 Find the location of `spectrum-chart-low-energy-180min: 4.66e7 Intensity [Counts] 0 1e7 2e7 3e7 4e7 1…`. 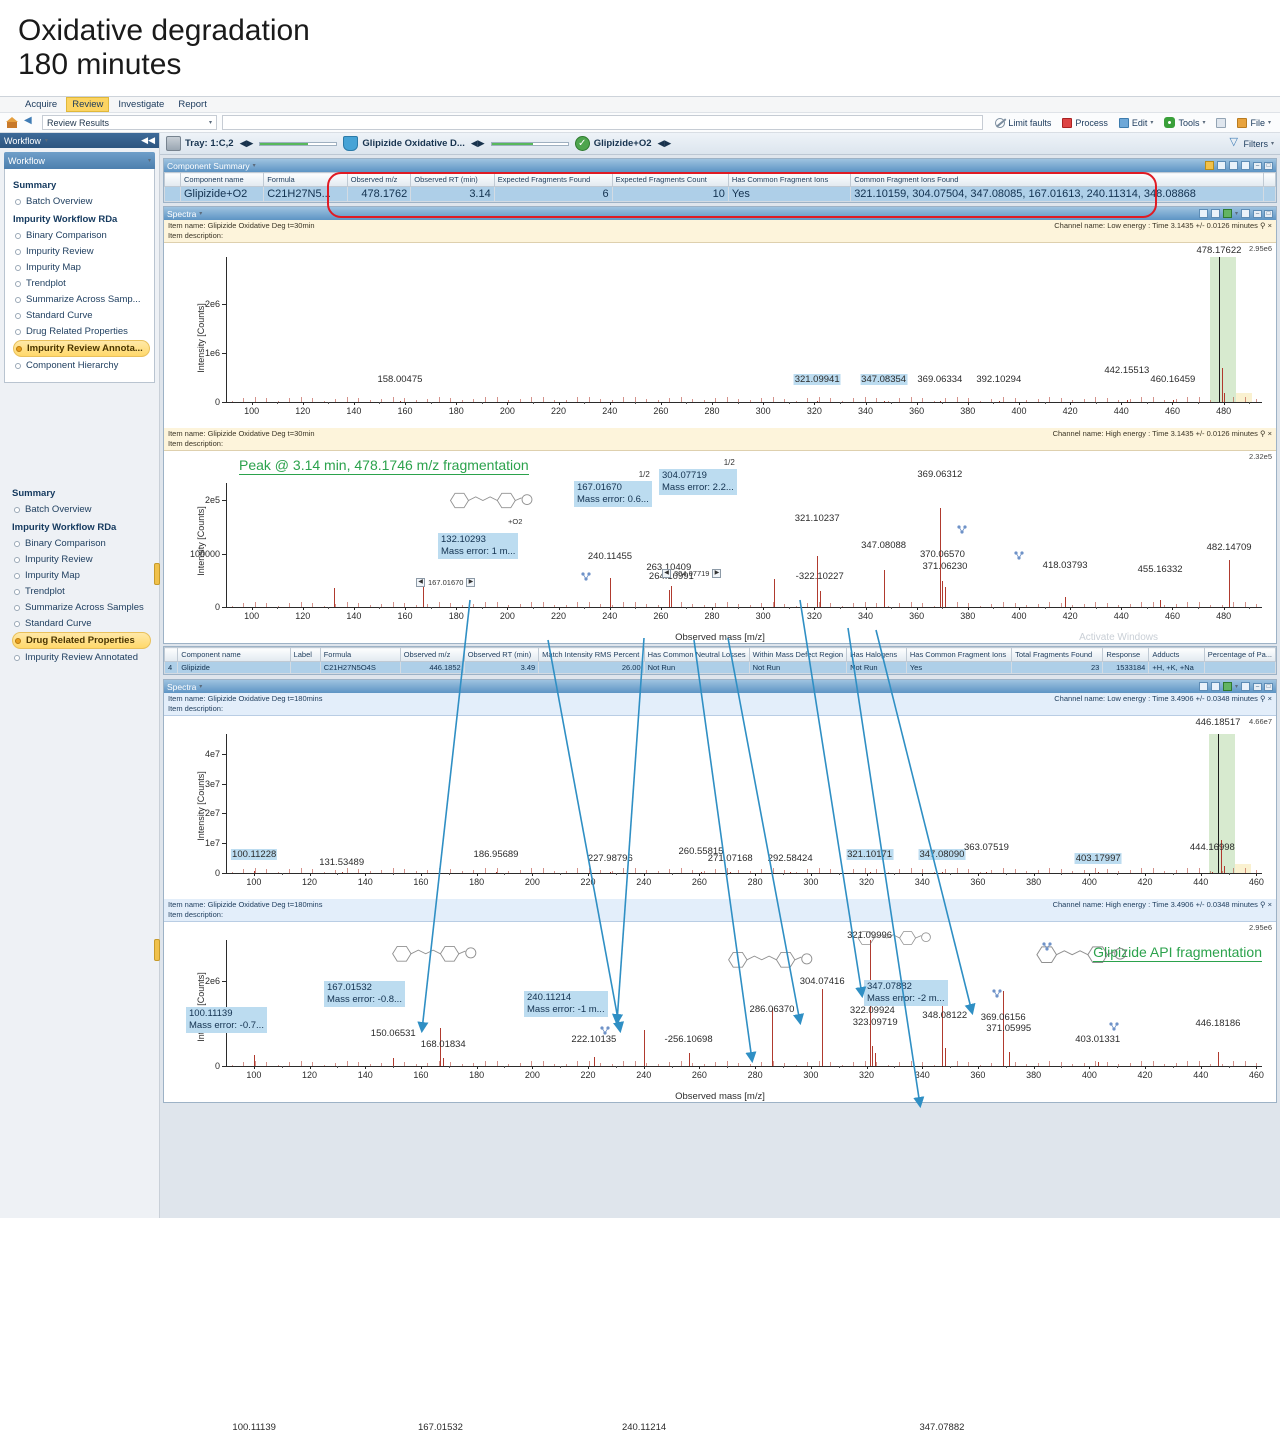

spectrum-chart-low-energy-180min: 4.66e7 Intensity [Counts] 0 1e7 2e7 3e7 4e7 1… is located at coordinates (720, 807).